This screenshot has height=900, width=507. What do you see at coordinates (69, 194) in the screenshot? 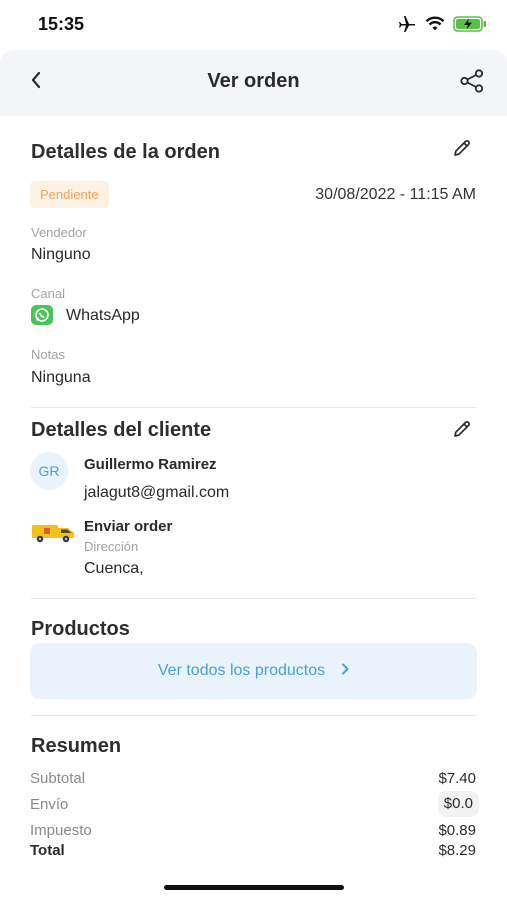
I see `status-badge: Pendiente` at bounding box center [69, 194].